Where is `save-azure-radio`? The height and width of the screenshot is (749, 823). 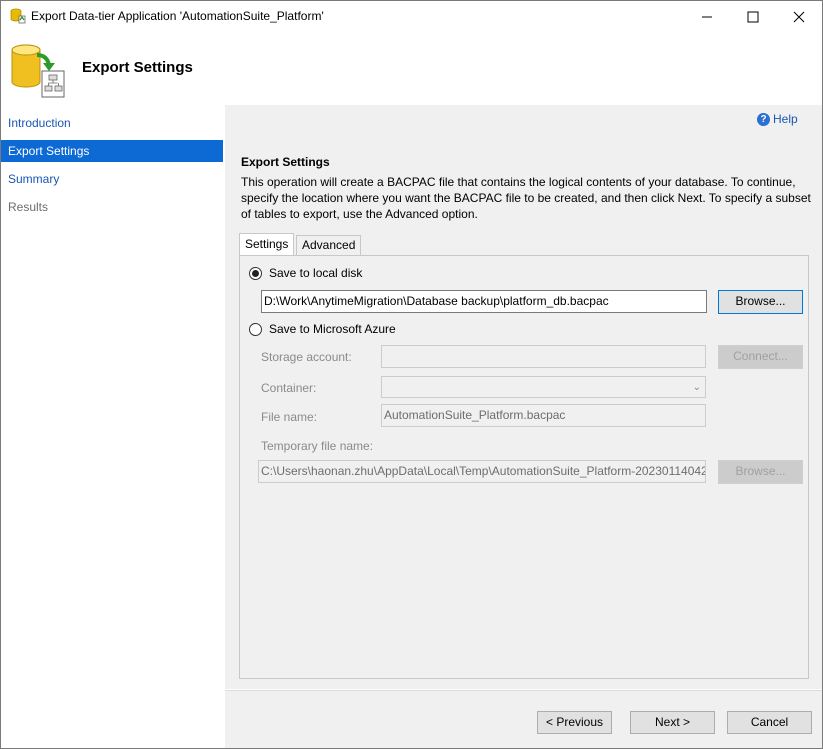
save-azure-radio is located at coordinates (255, 329).